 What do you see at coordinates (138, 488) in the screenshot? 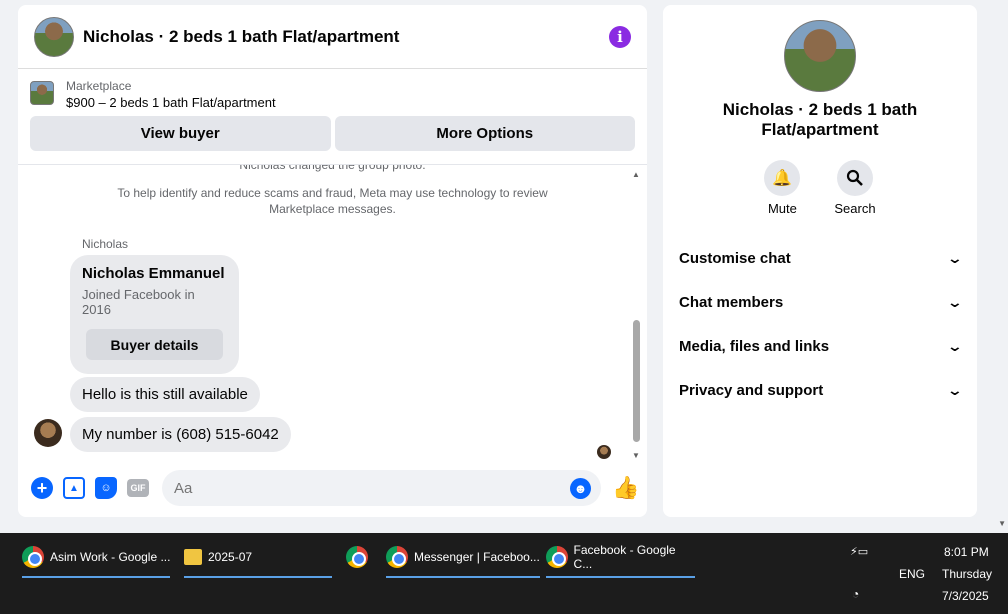
I see `gif-icon: GIF` at bounding box center [138, 488].